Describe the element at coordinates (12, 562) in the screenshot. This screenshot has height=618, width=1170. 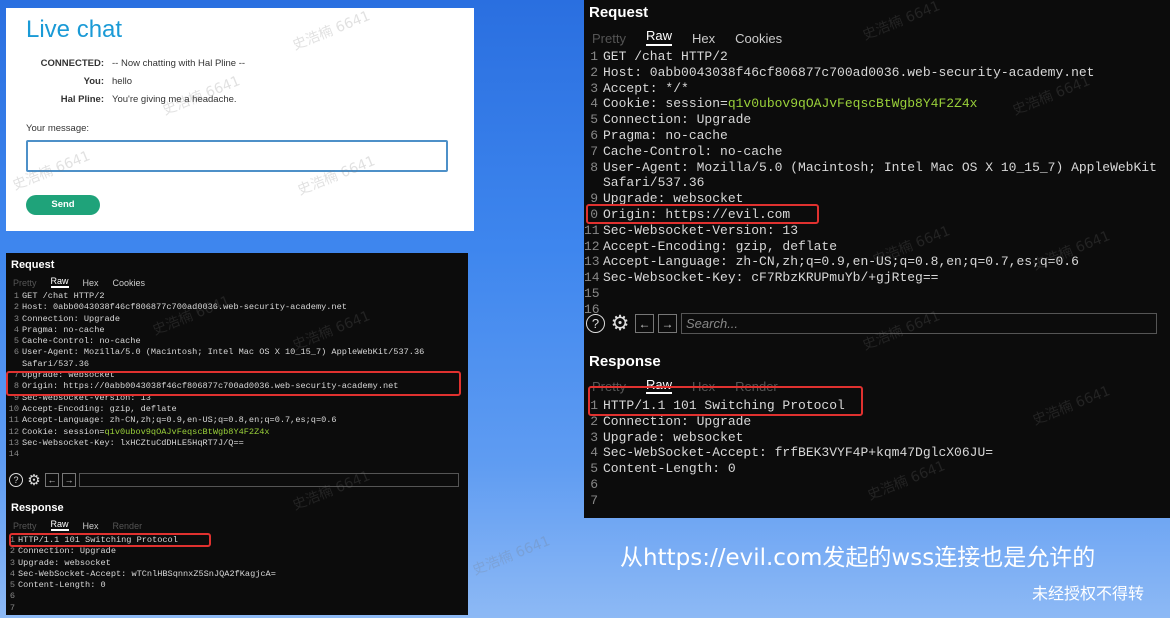
I see `line-number: 3` at that location.